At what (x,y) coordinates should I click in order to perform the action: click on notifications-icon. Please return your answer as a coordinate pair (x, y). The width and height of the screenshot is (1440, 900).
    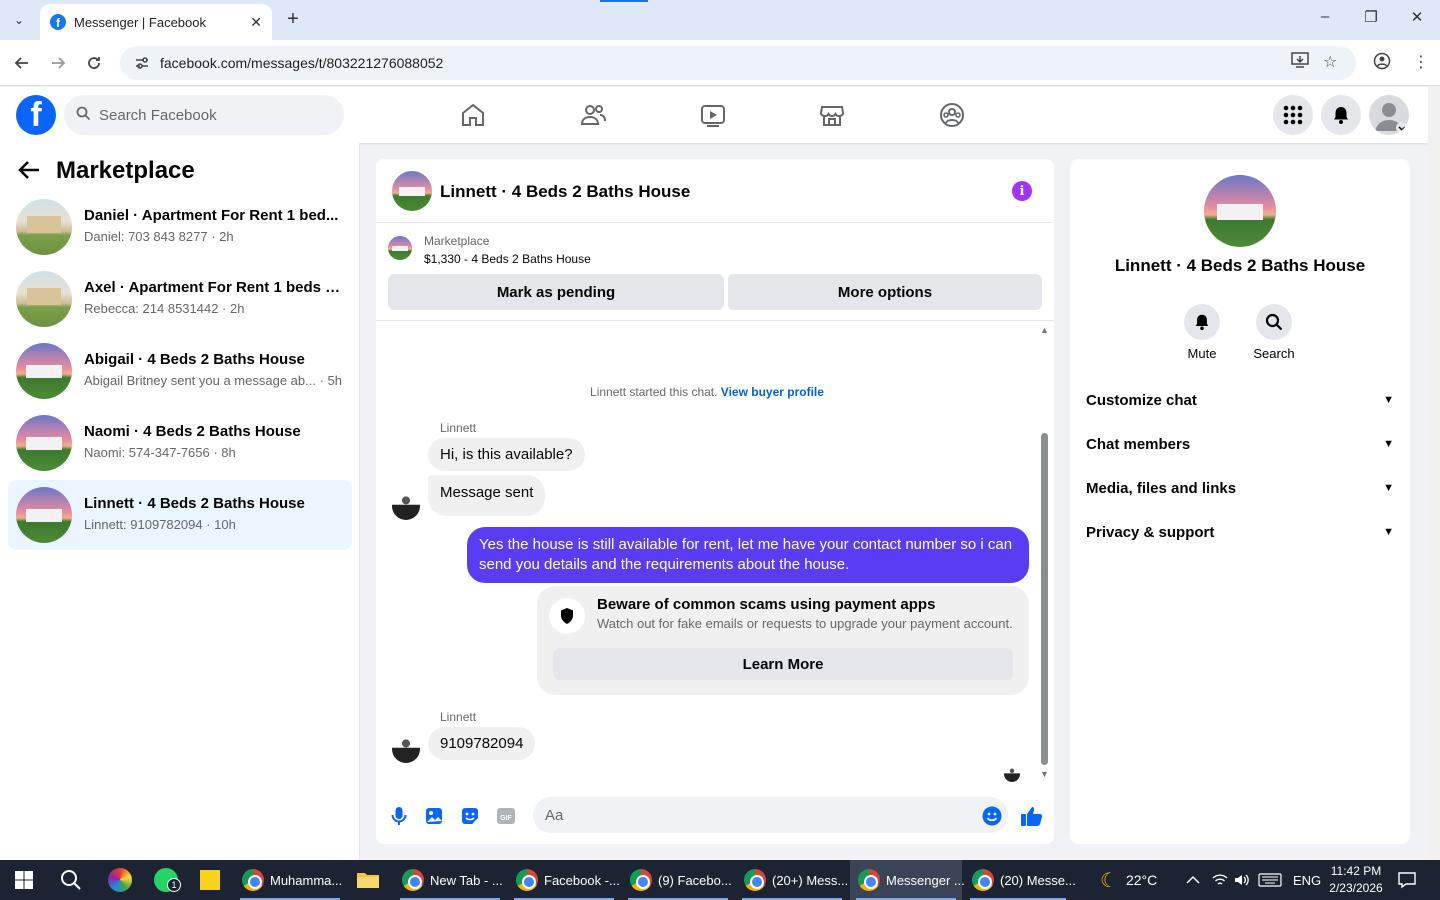
    Looking at the image, I should click on (1407, 880).